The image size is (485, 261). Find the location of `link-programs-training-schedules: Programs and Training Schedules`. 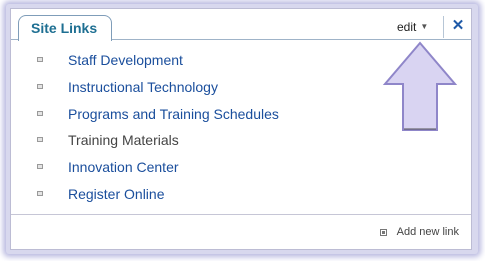

link-programs-training-schedules: Programs and Training Schedules is located at coordinates (173, 114).